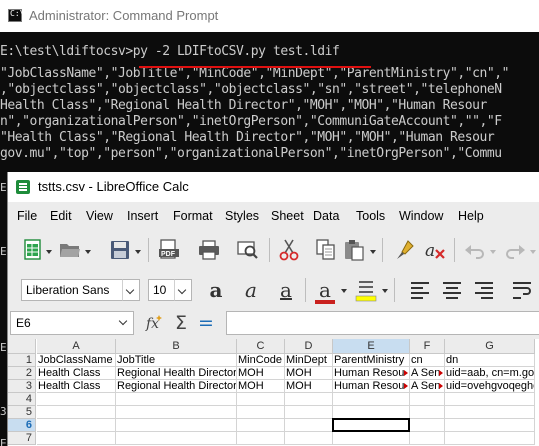 Image resolution: width=539 pixels, height=446 pixels. I want to click on open-dropdown-icon, so click(88, 252).